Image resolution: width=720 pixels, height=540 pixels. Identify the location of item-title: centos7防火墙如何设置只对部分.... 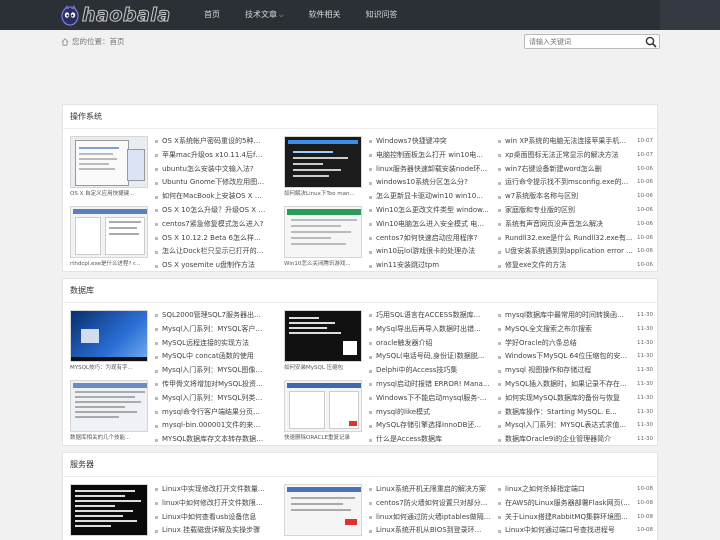
(432, 502).